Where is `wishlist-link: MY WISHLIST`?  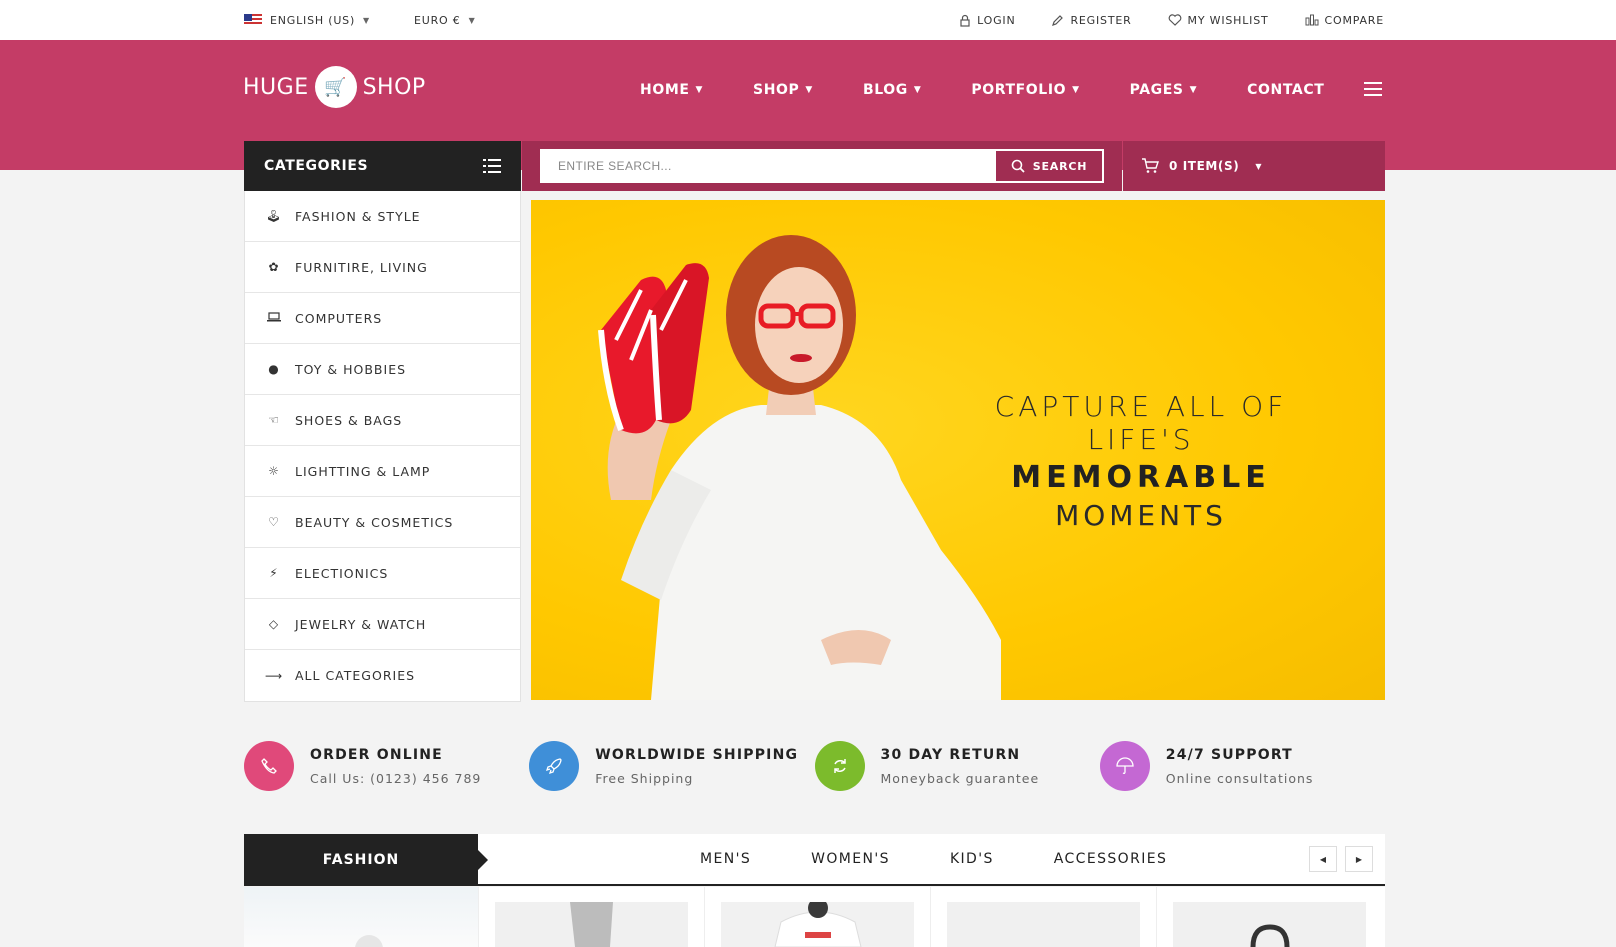
wishlist-link: MY WISHLIST is located at coordinates (1218, 20).